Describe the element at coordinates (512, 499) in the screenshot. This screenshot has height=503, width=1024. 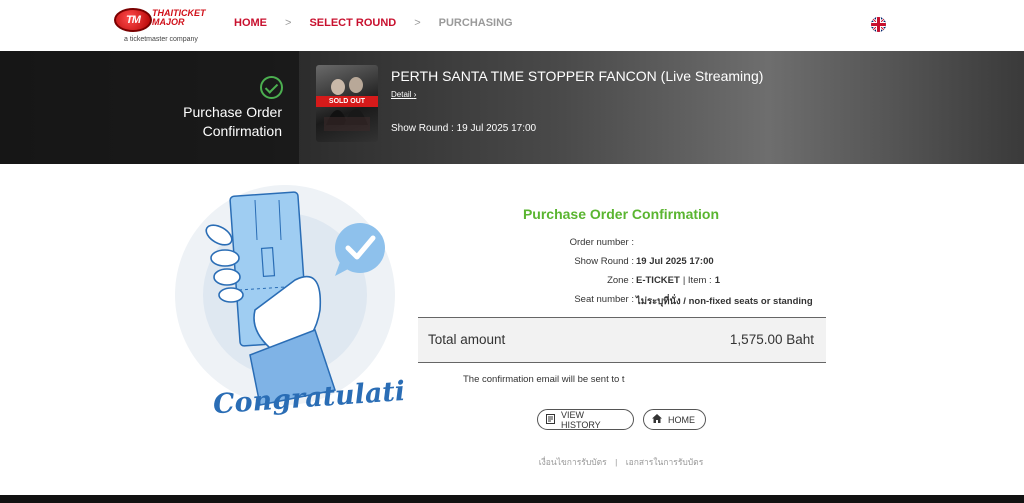
I see `bottom-bar` at that location.